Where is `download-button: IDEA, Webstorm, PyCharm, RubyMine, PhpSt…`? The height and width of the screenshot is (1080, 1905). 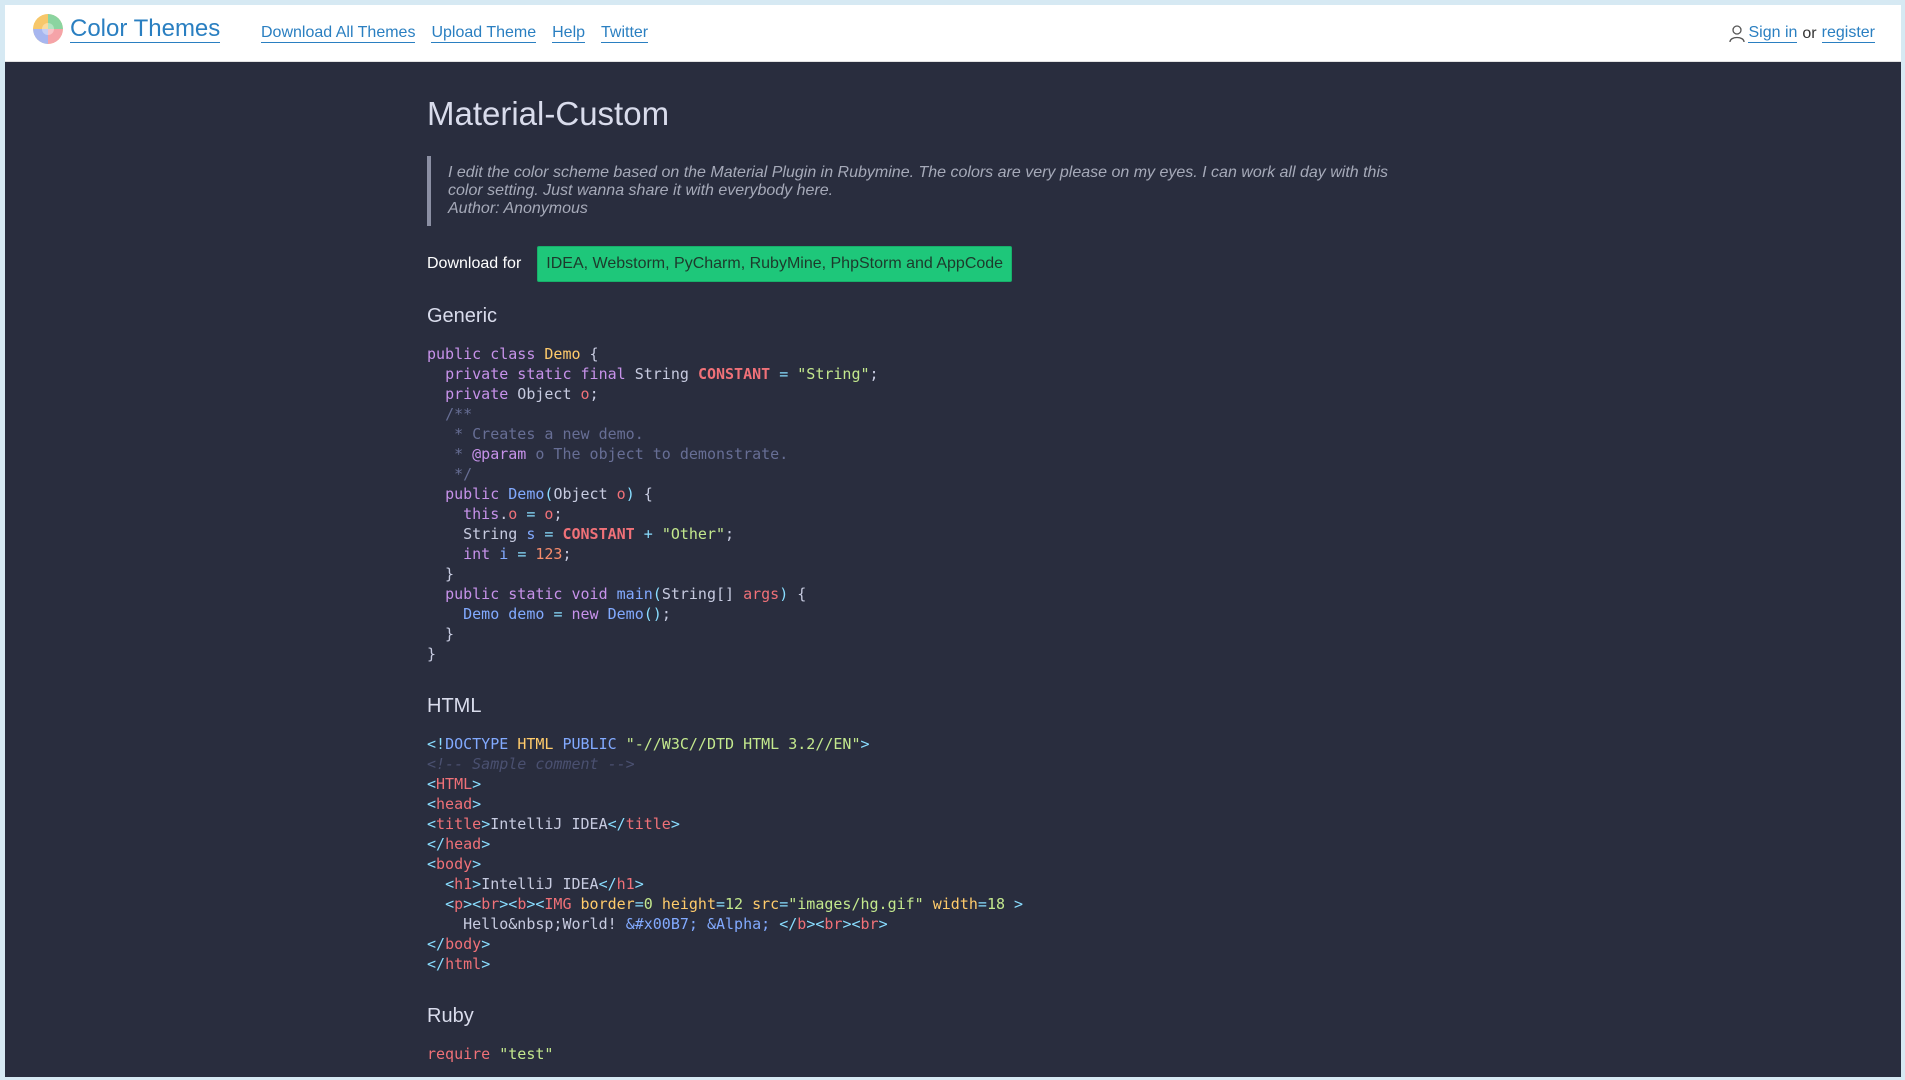 download-button: IDEA, Webstorm, PyCharm, RubyMine, PhpSt… is located at coordinates (775, 264).